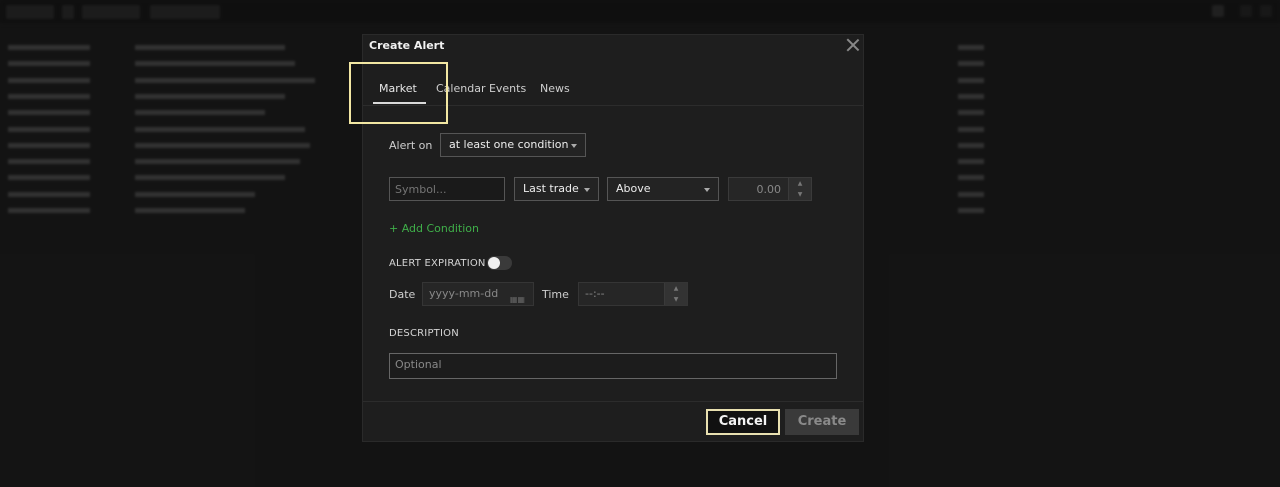  Describe the element at coordinates (402, 294) in the screenshot. I see `date-label: Date` at that location.